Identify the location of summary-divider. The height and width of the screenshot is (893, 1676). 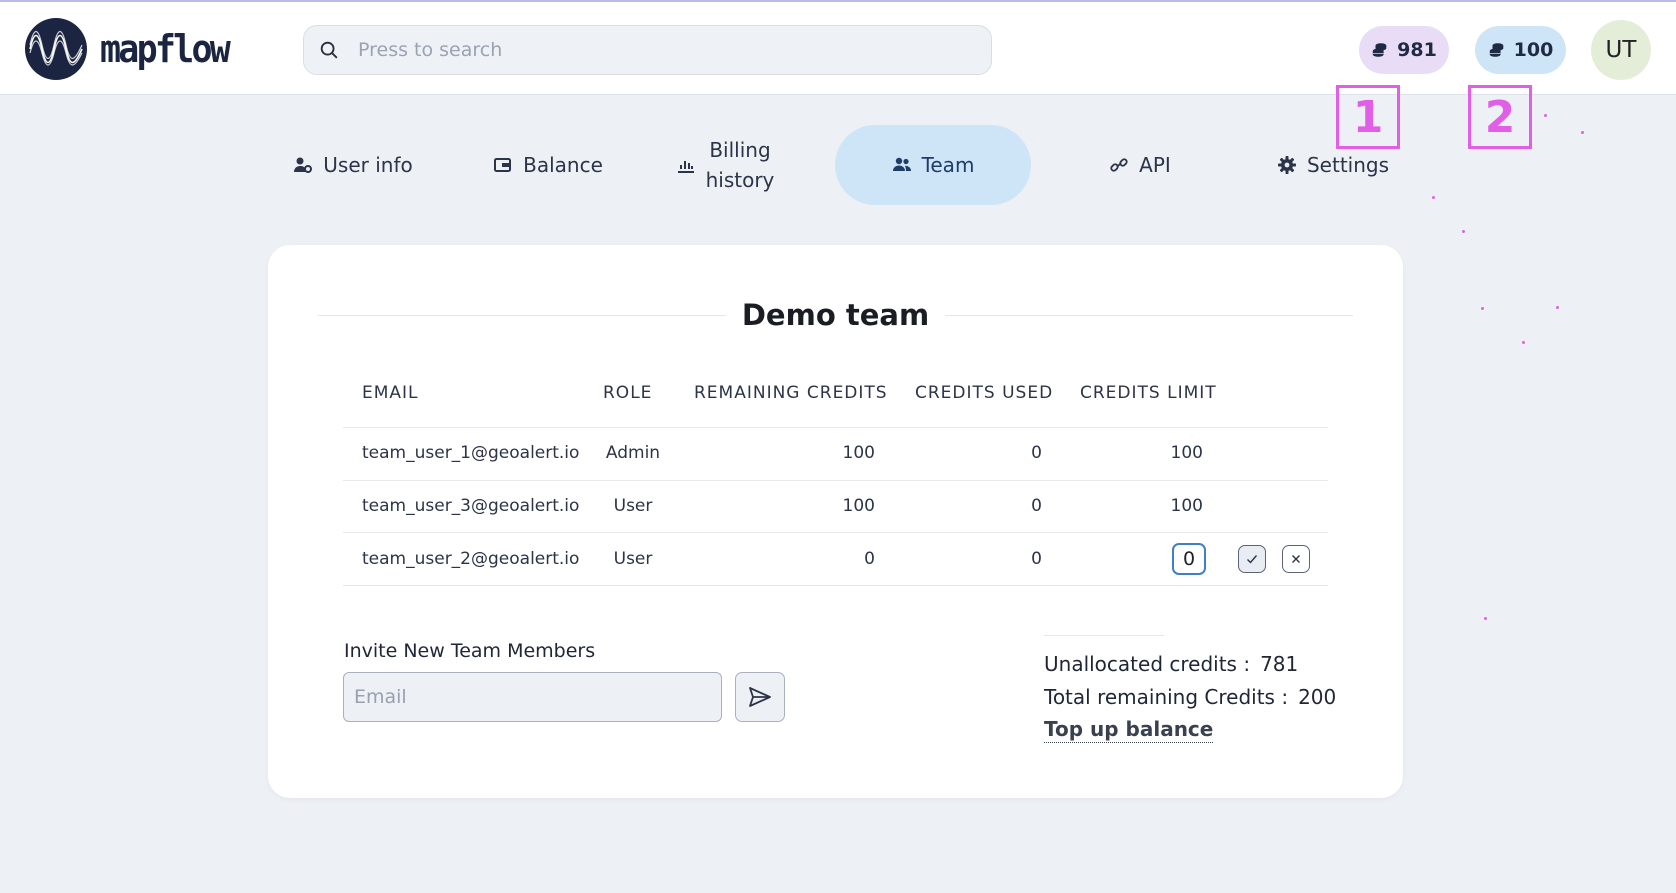
(1104, 635).